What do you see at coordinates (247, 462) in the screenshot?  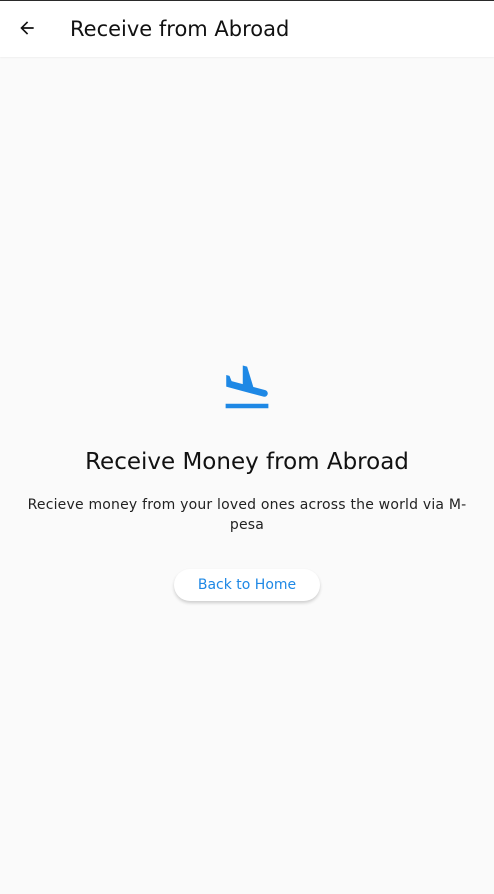 I see `heading: Receive Money from Abroad` at bounding box center [247, 462].